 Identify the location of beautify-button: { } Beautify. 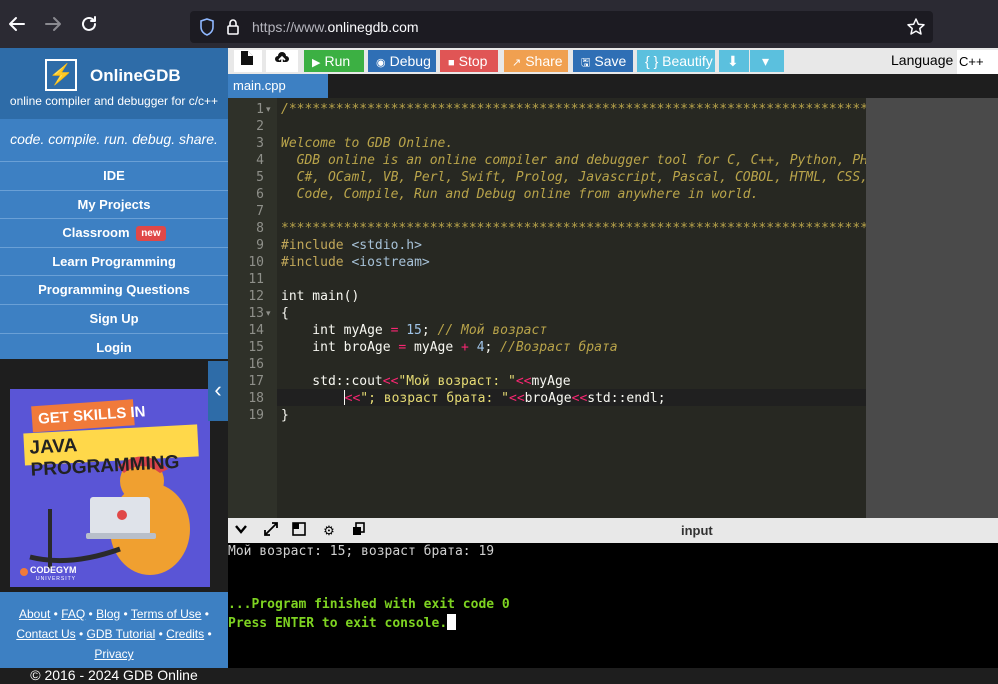
(676, 61).